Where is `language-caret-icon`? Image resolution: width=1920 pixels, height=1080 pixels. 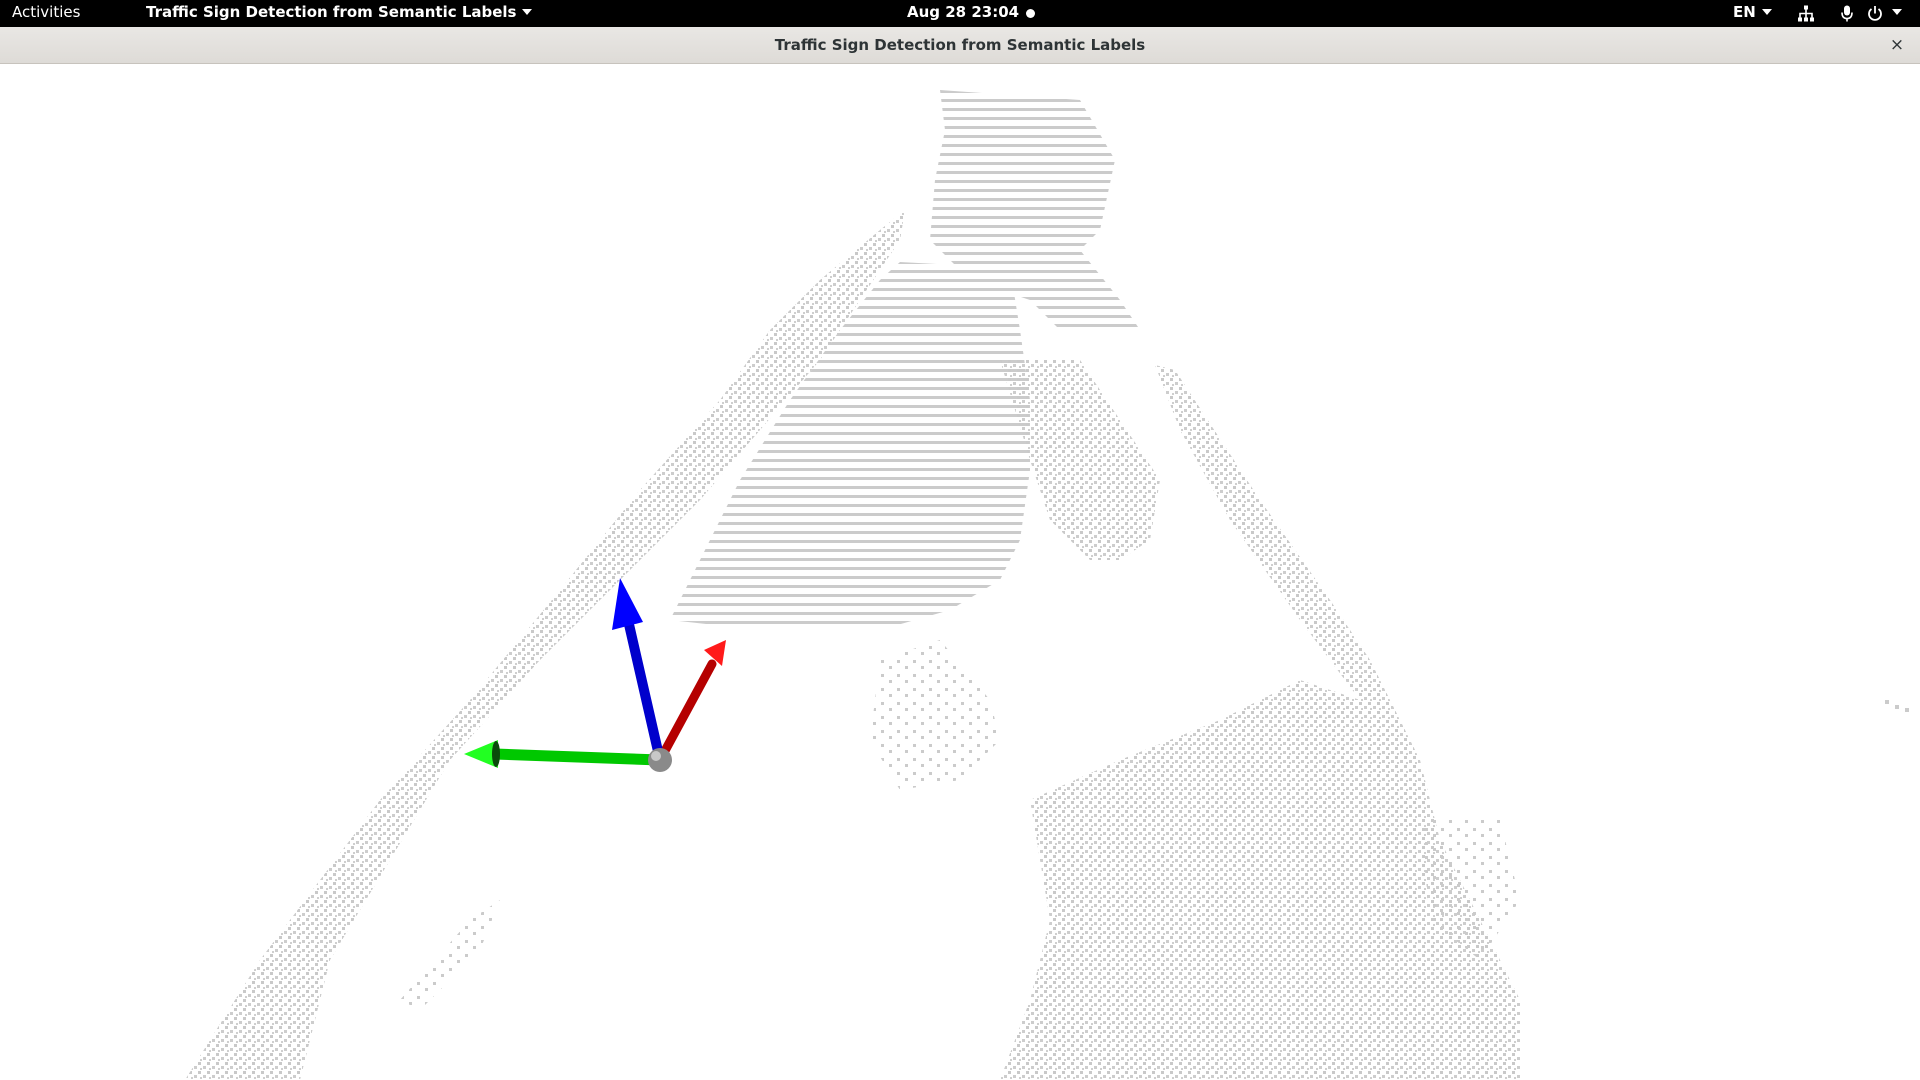 language-caret-icon is located at coordinates (1766, 11).